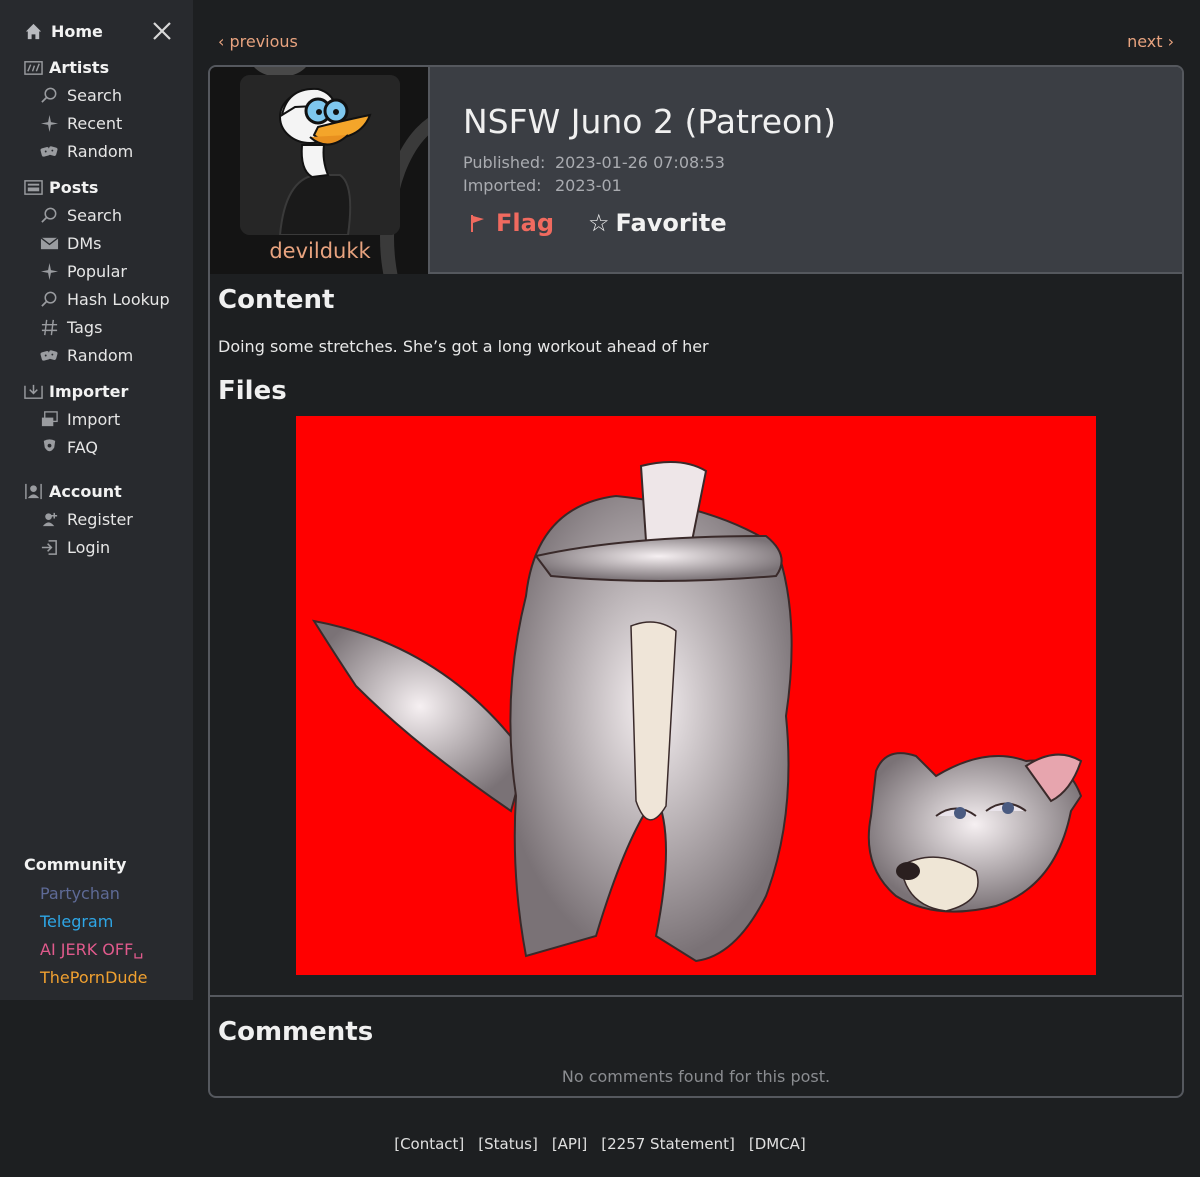  I want to click on imported-row: Imported: 2023-01, so click(542, 185).